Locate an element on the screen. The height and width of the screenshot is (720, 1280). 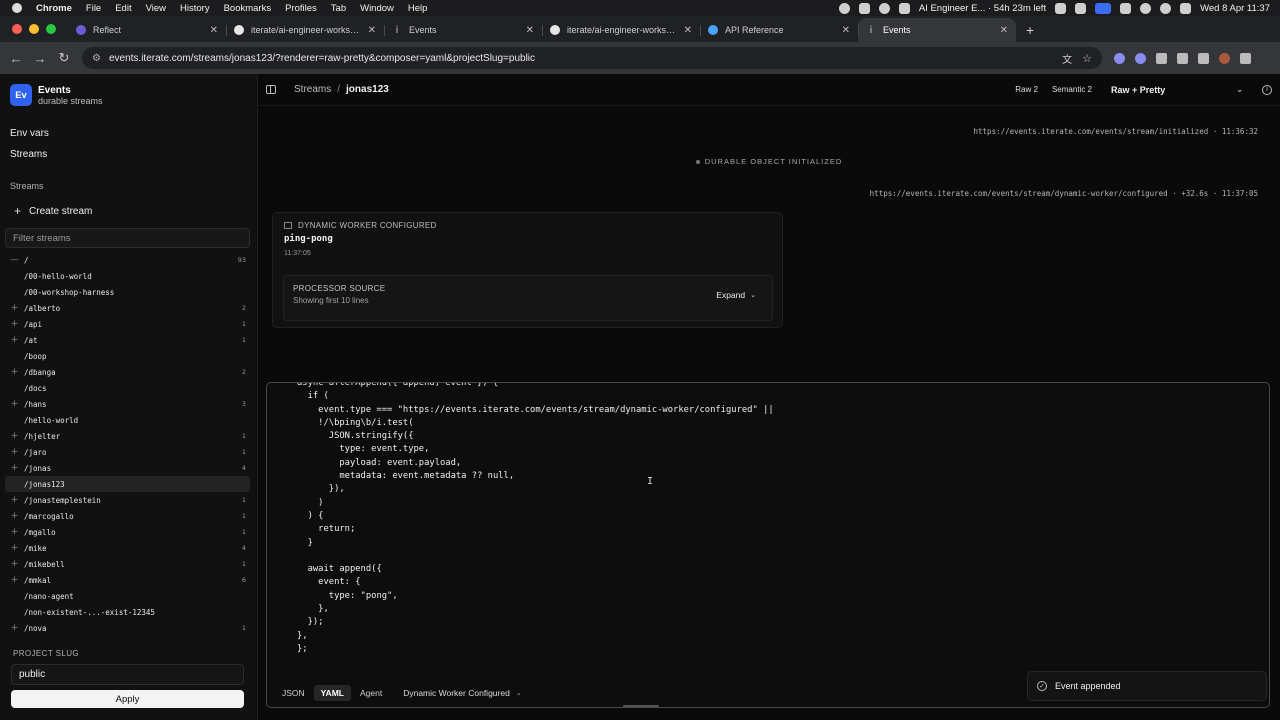
stream-tree-item: +/dbanga 2 is located at coordinates (127, 372).